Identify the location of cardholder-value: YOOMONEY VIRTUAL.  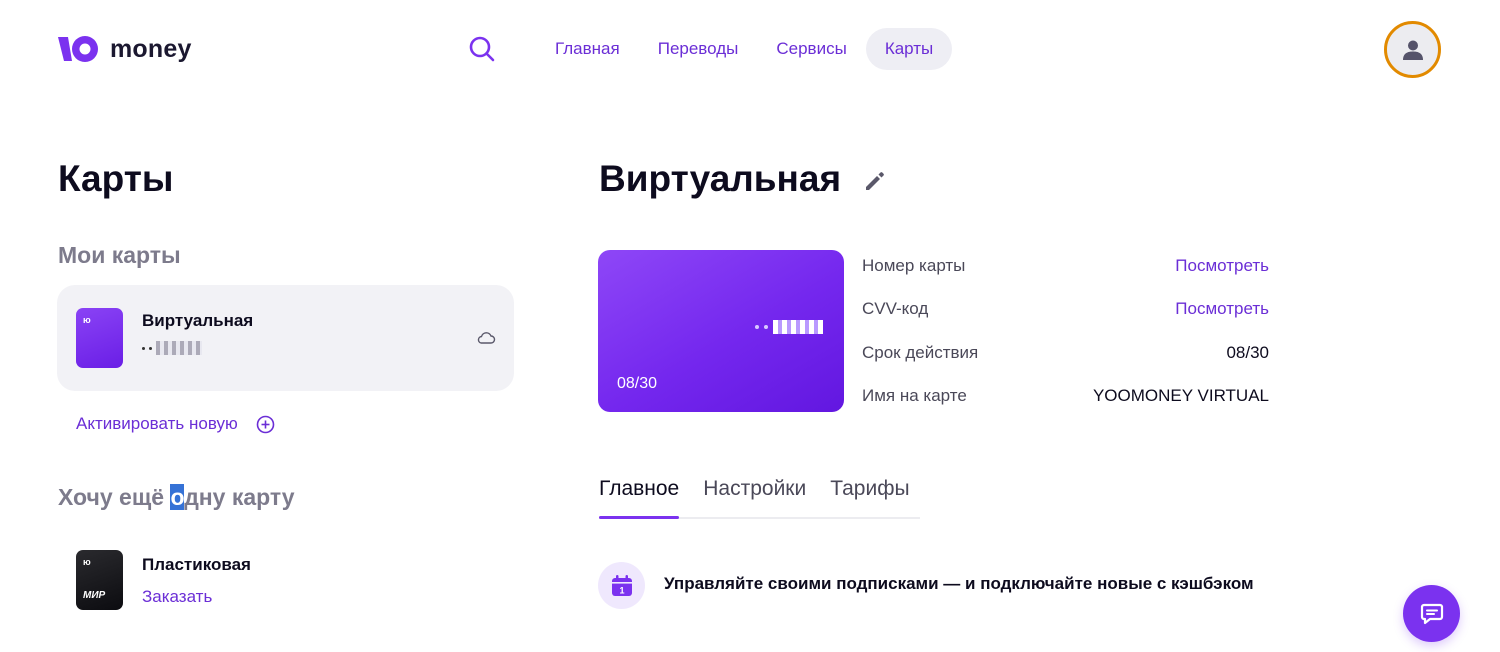
(1180, 395).